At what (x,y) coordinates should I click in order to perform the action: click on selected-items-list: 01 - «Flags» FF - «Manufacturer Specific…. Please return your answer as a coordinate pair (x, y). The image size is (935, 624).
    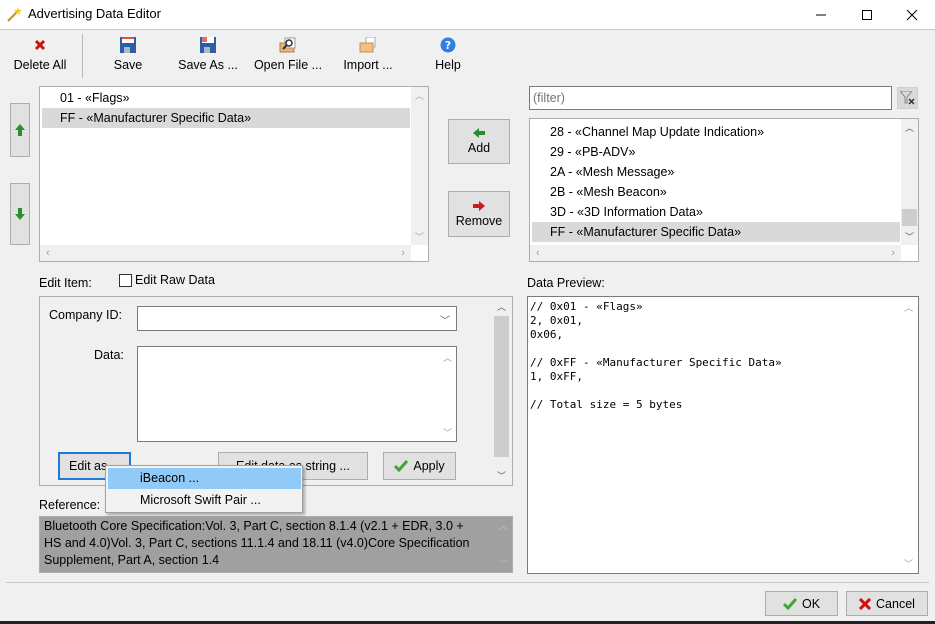
    Looking at the image, I should click on (234, 174).